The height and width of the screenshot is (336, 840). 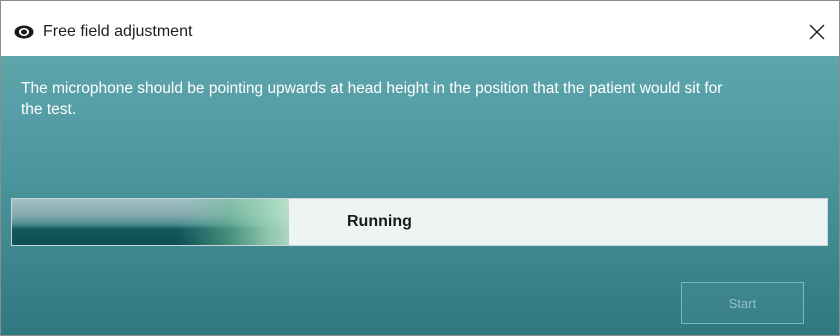 What do you see at coordinates (379, 221) in the screenshot?
I see `progress-status-label: Running` at bounding box center [379, 221].